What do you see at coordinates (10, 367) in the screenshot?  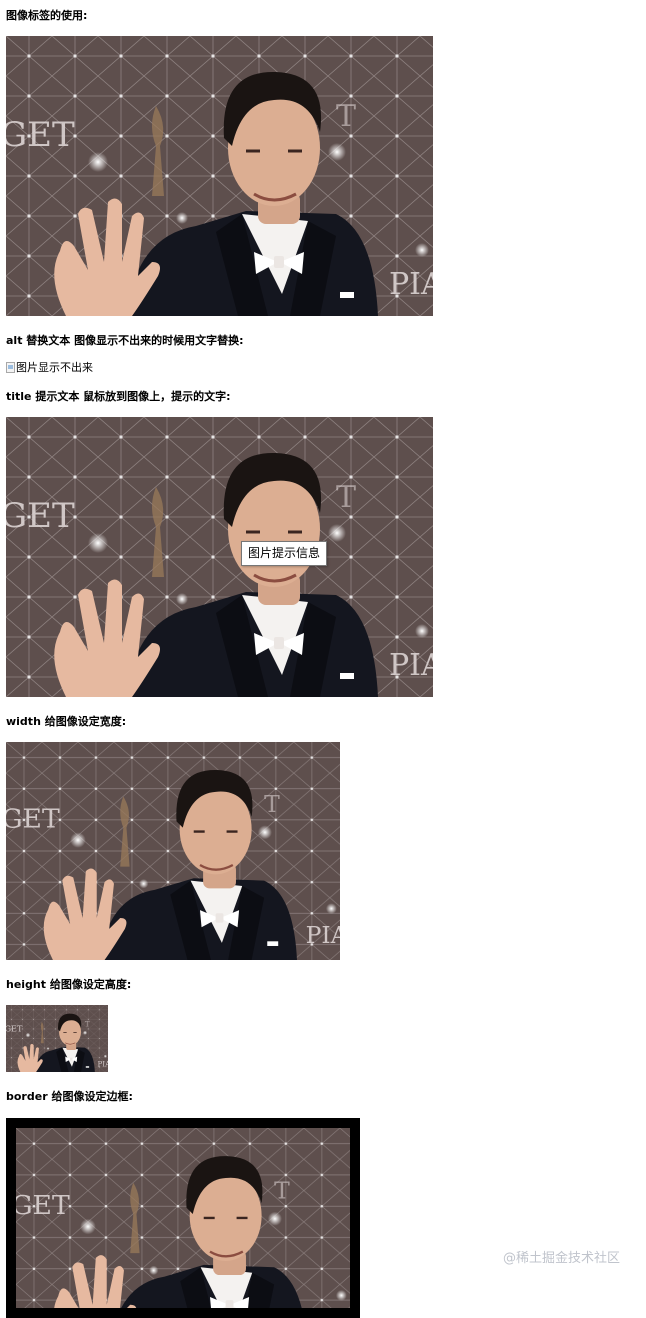 I see `broken-image-icon` at bounding box center [10, 367].